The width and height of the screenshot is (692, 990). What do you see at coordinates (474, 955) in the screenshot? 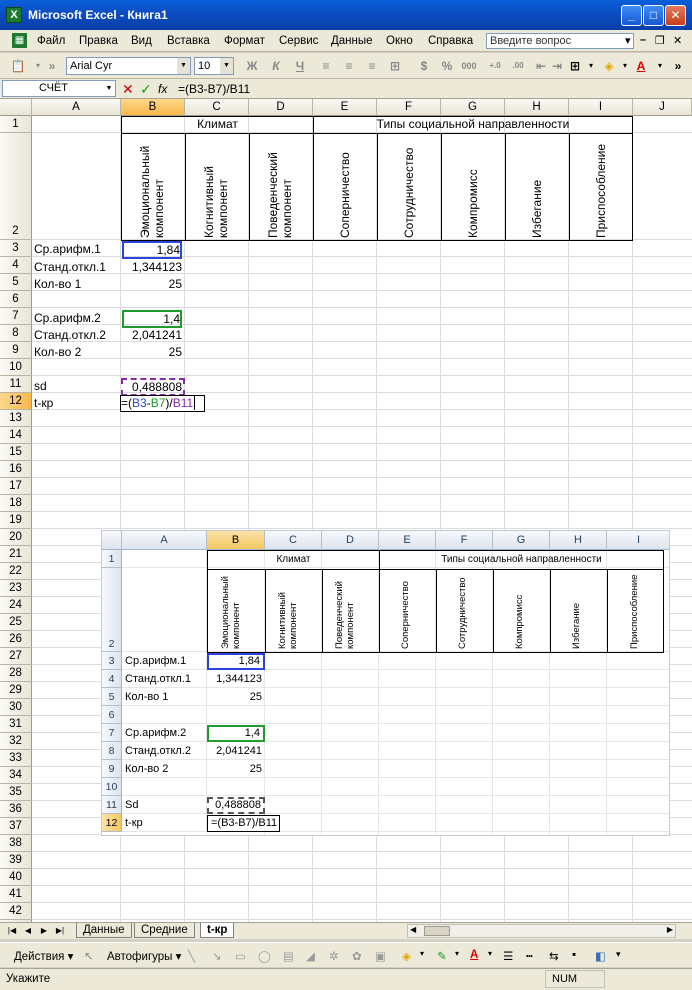
I see `draw-font-color-icon: A` at bounding box center [474, 955].